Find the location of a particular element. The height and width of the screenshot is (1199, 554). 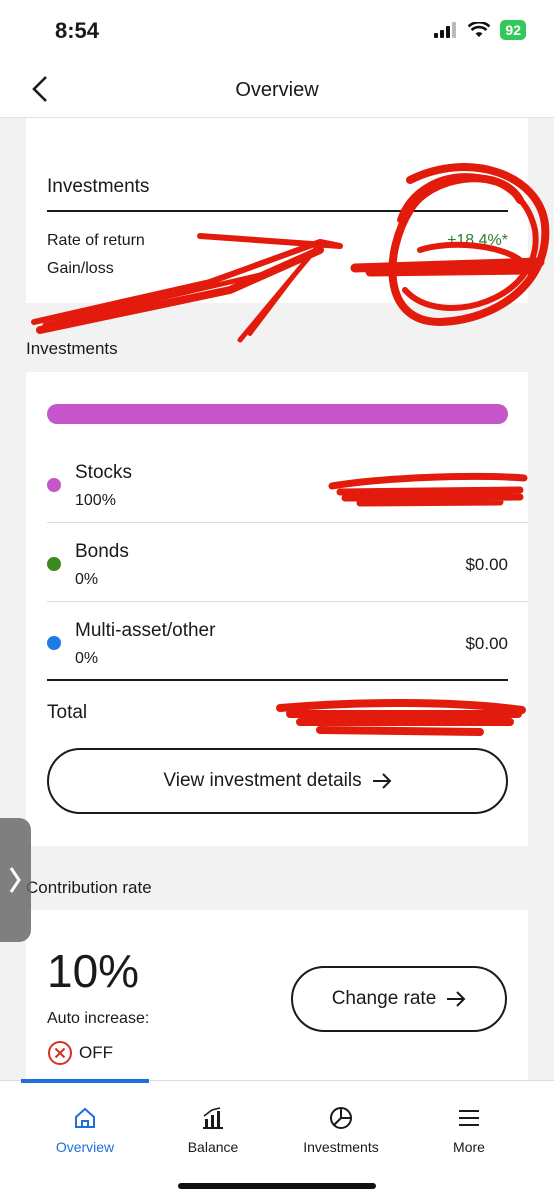

details-button-label: View investment details is located at coordinates (262, 780).